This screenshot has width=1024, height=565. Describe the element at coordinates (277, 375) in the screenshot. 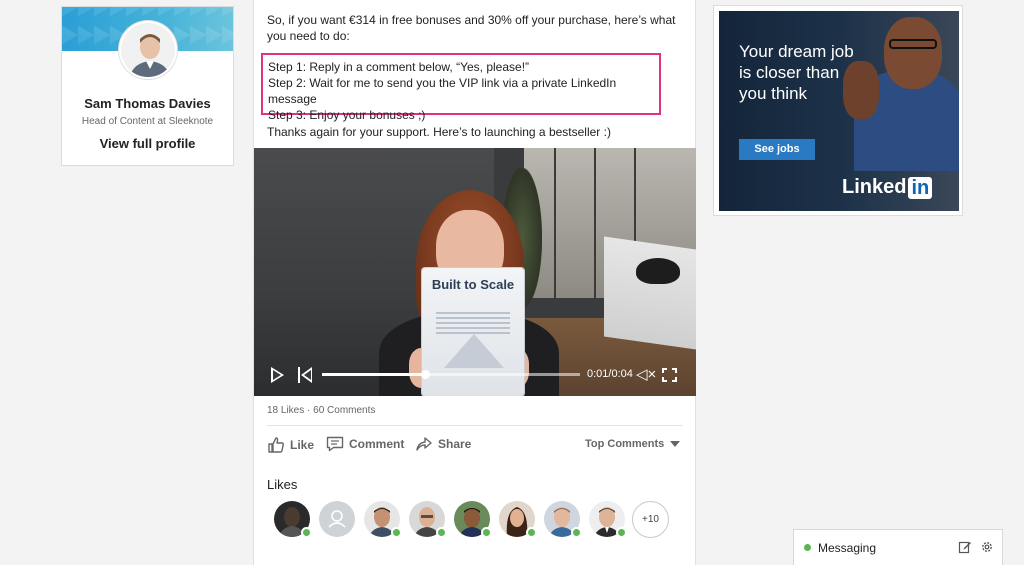

I see `play-icon` at that location.